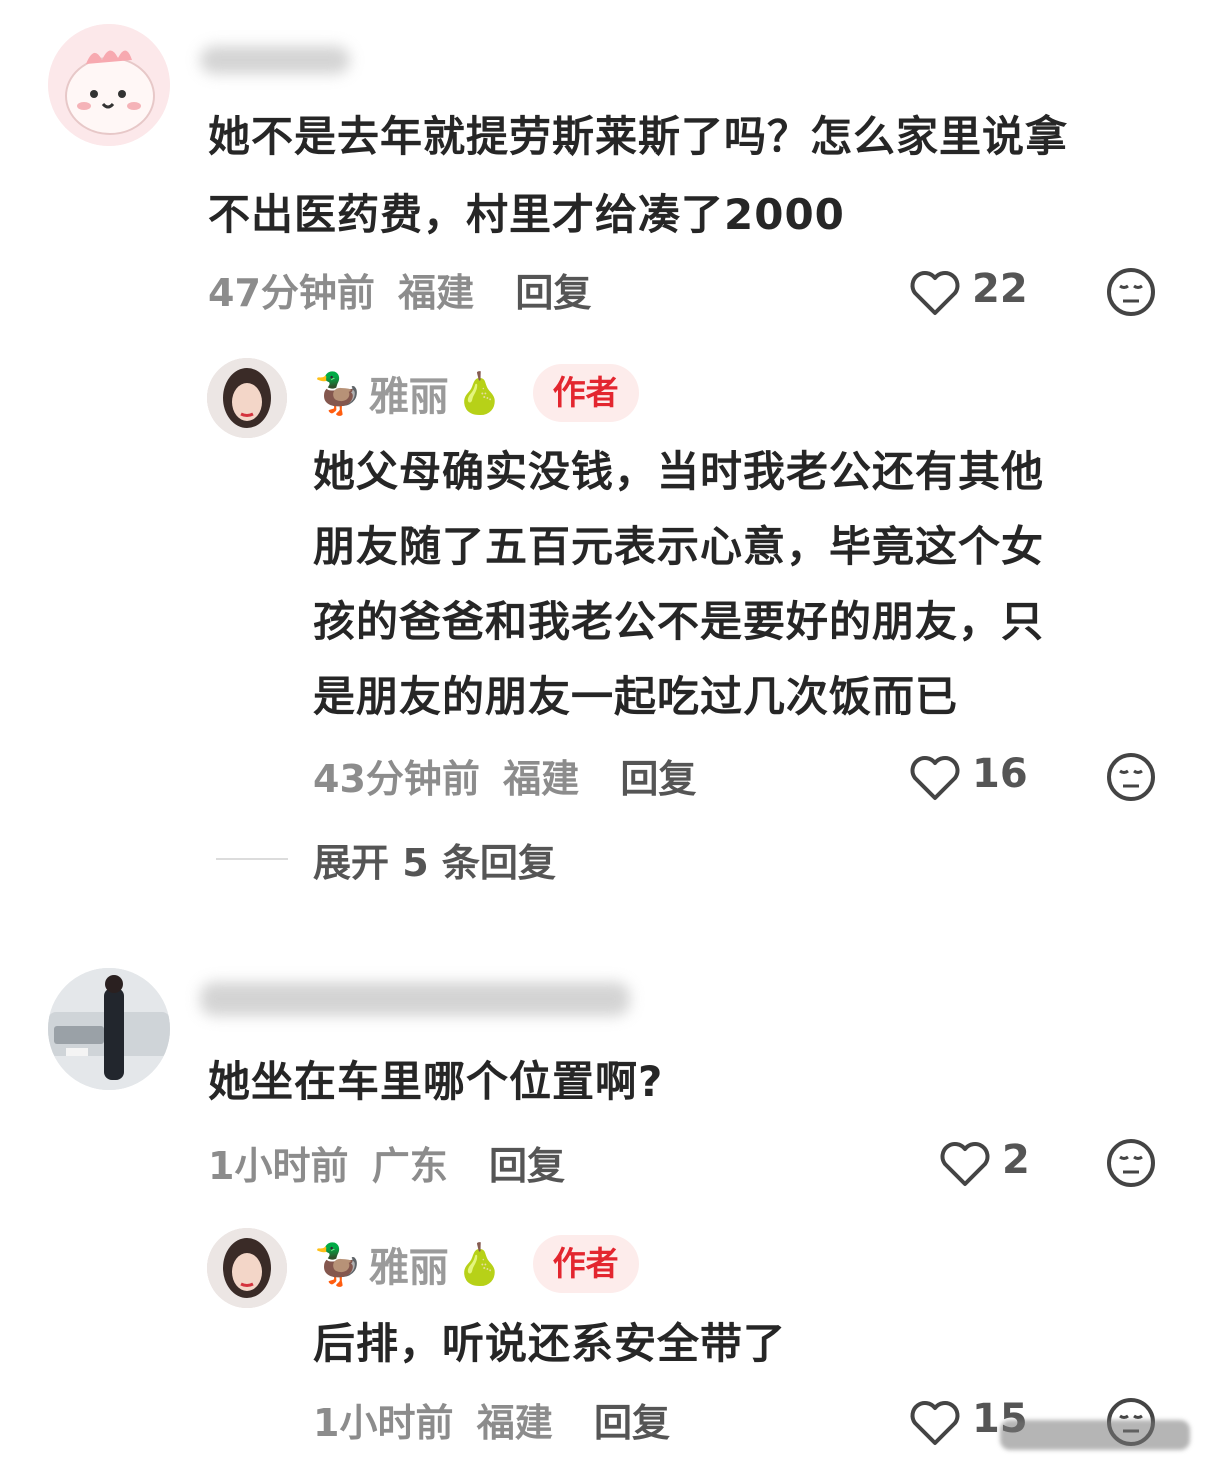  What do you see at coordinates (526, 214) in the screenshot?
I see `comment-text-line: 不出医药费，村里才给凑了2000` at bounding box center [526, 214].